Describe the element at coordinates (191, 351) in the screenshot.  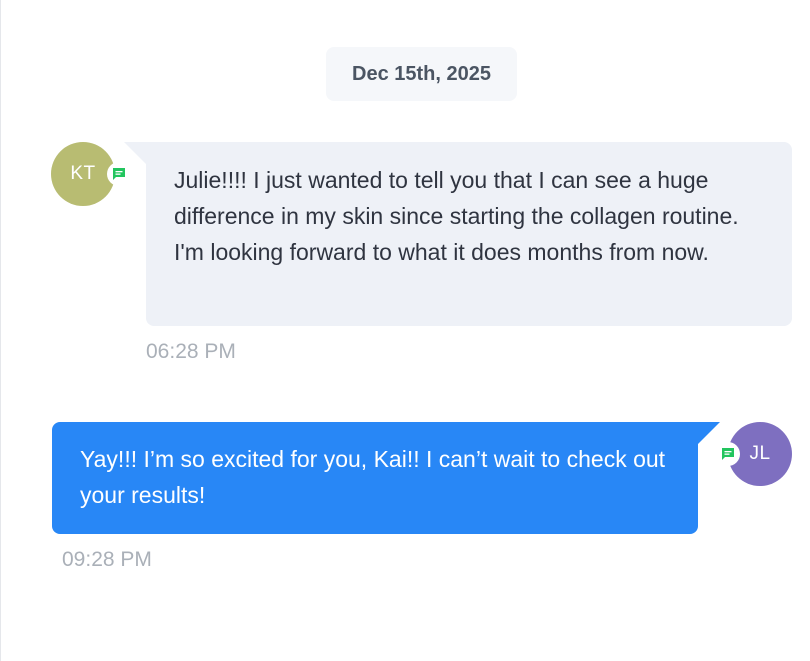
I see `message-timestamp: 06:28 PM` at that location.